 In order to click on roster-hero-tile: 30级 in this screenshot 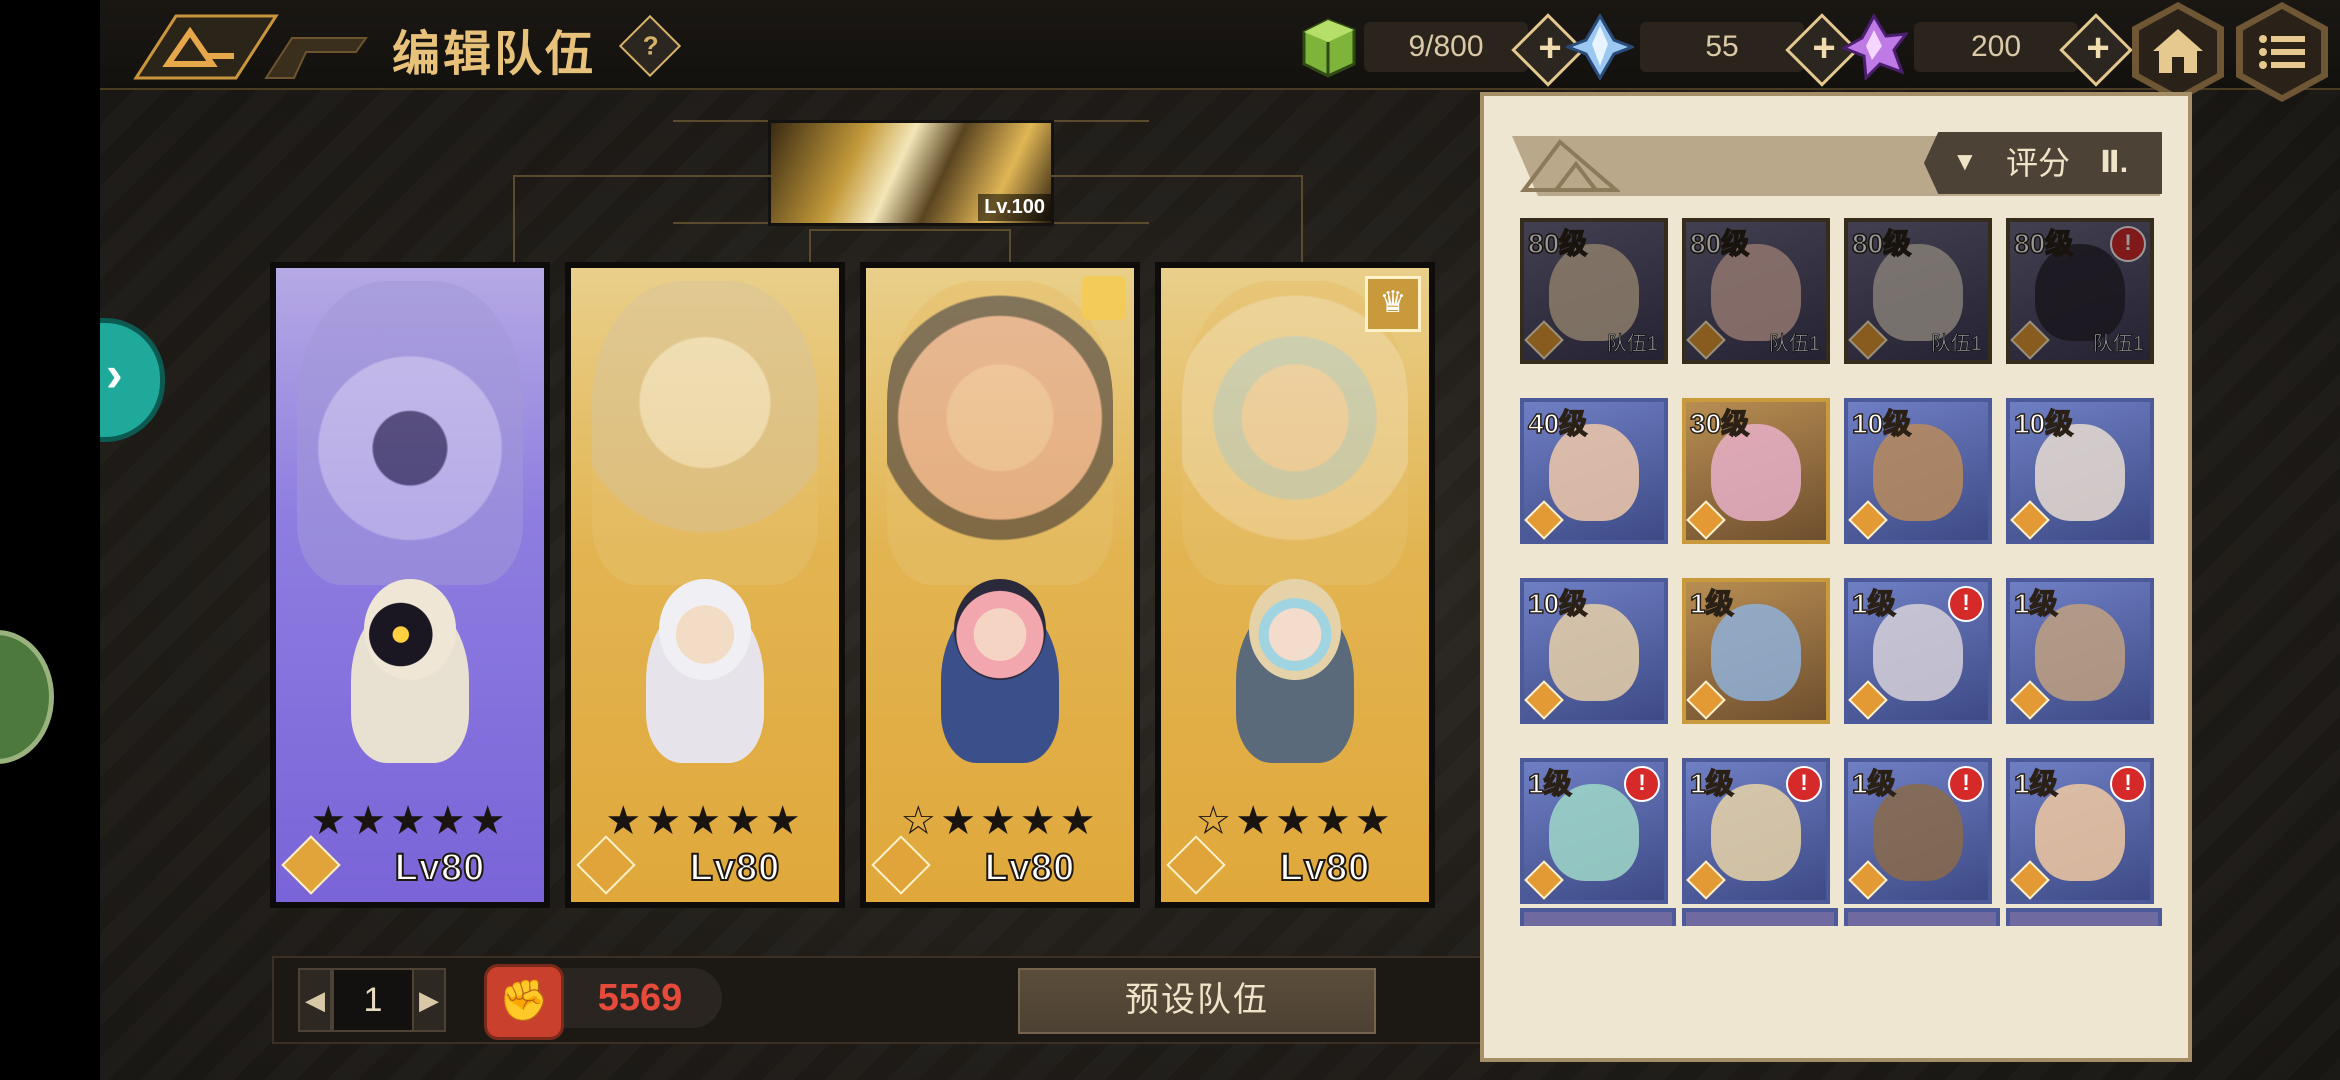, I will do `click(1756, 471)`.